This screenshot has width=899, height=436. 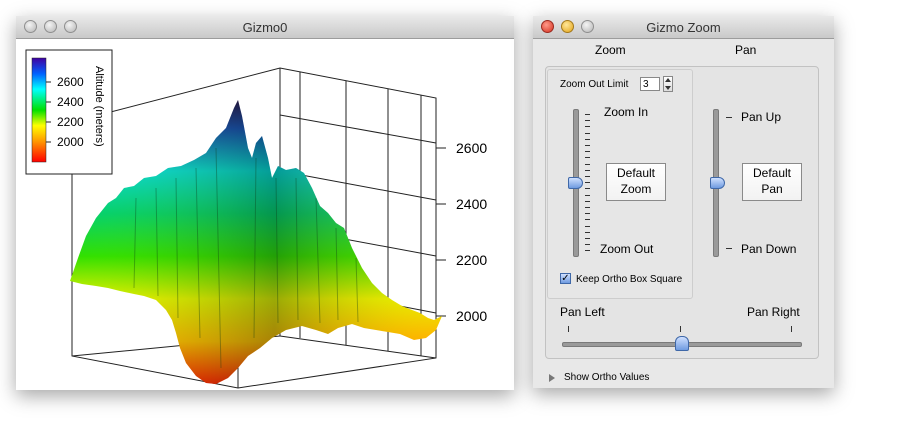 I want to click on zoom-header: Zoom, so click(x=610, y=50).